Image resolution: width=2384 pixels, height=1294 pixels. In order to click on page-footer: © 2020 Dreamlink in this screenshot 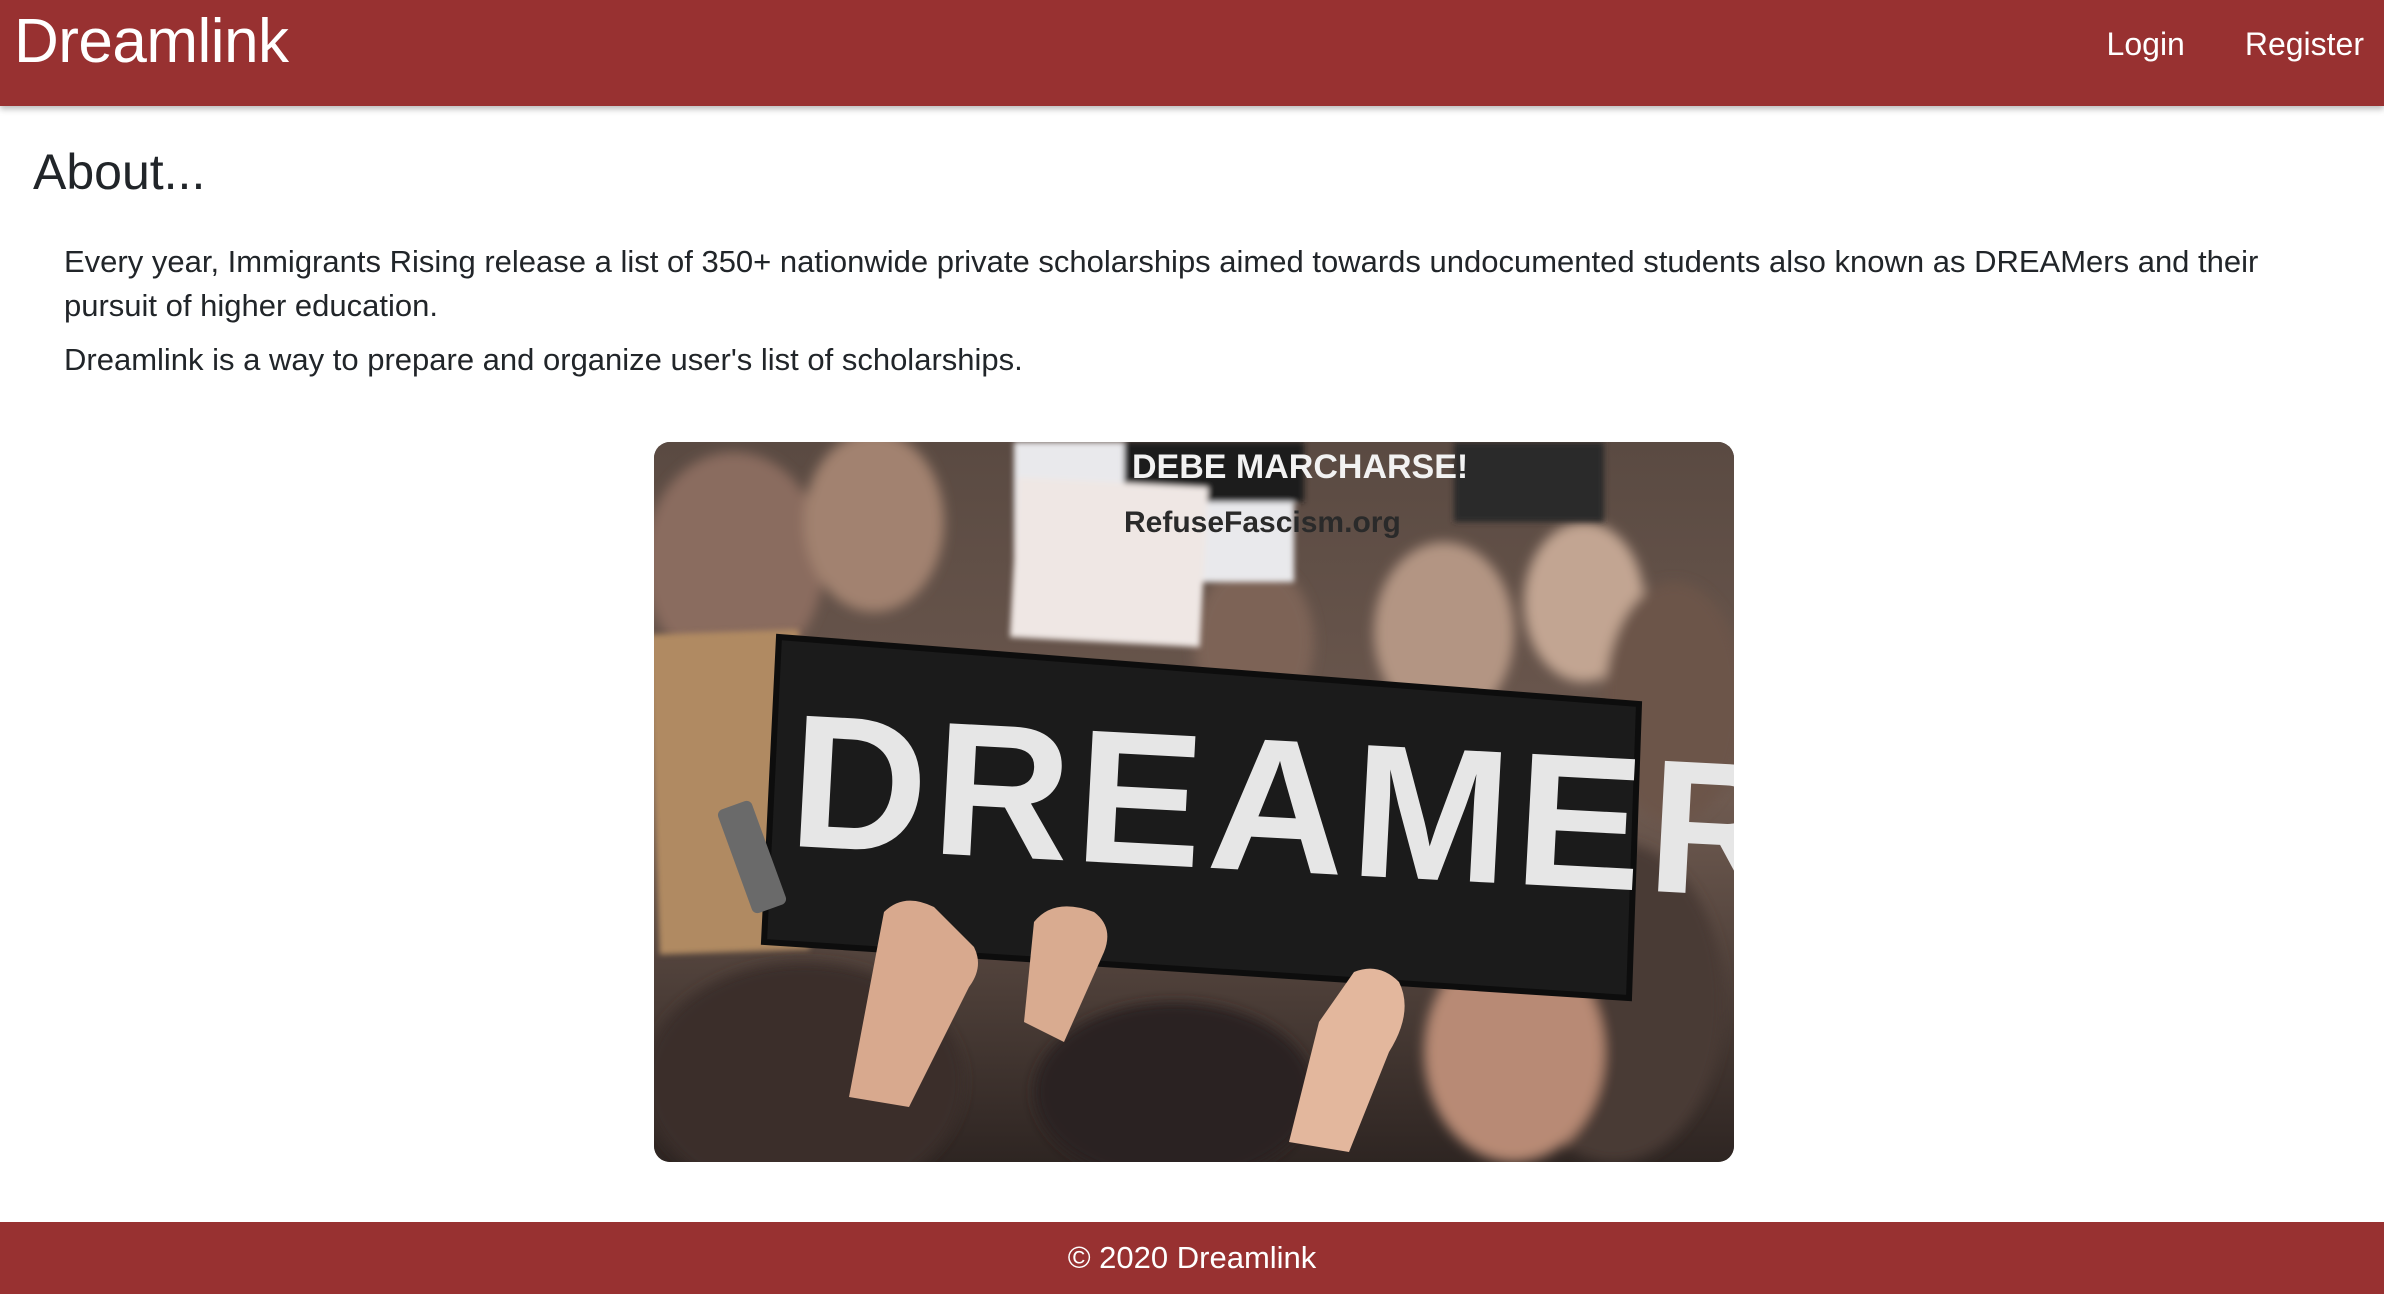, I will do `click(1192, 1258)`.